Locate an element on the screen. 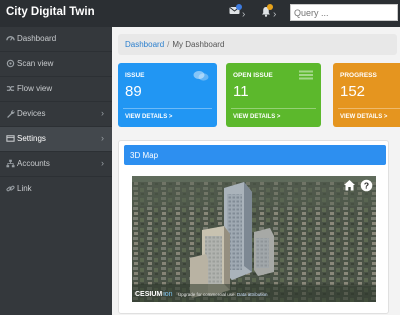 The height and width of the screenshot is (315, 400). card-value: 11 is located at coordinates (241, 91).